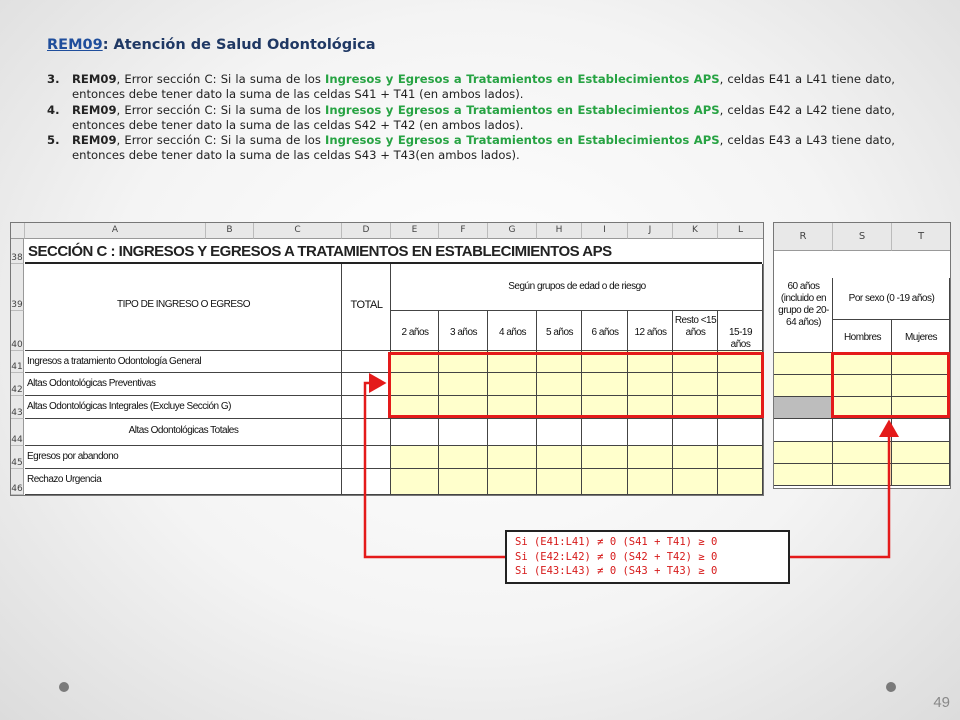 This screenshot has width=960, height=720. I want to click on formula-line: Si (E41:L41) ≠ 0 (S41 + T41) ≥ 0, so click(616, 542).